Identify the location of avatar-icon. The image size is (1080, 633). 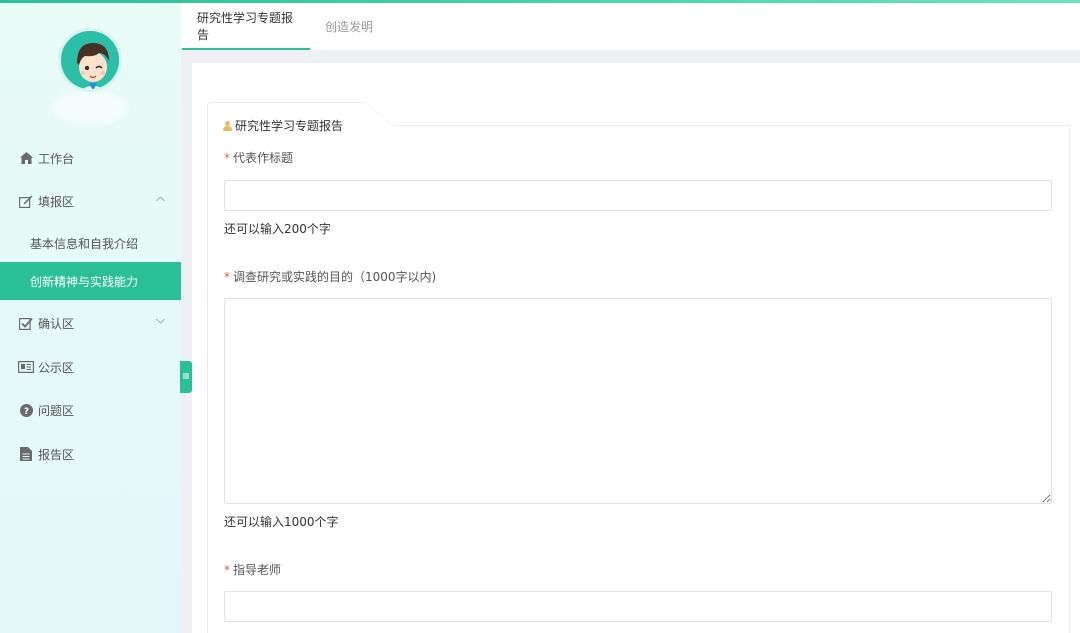
(90, 60).